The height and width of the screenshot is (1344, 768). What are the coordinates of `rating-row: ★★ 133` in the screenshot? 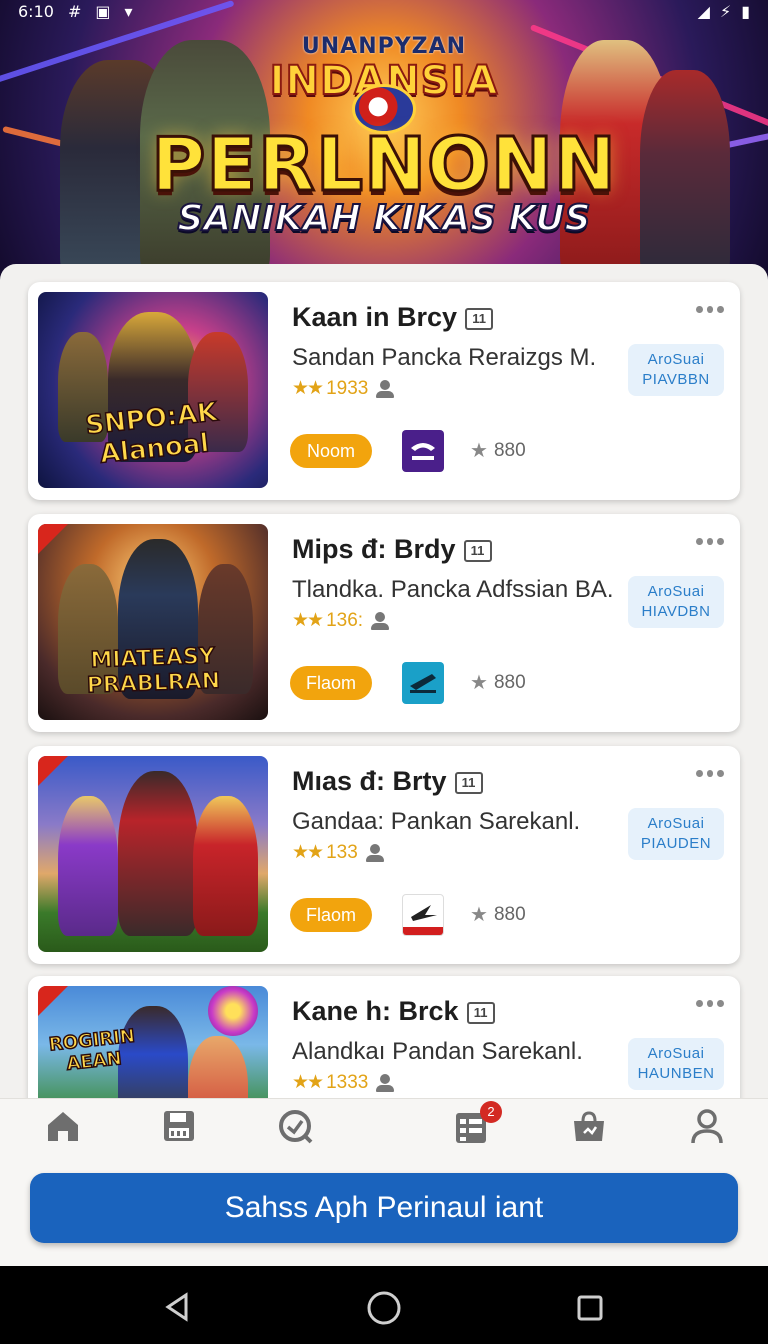 It's located at (338, 852).